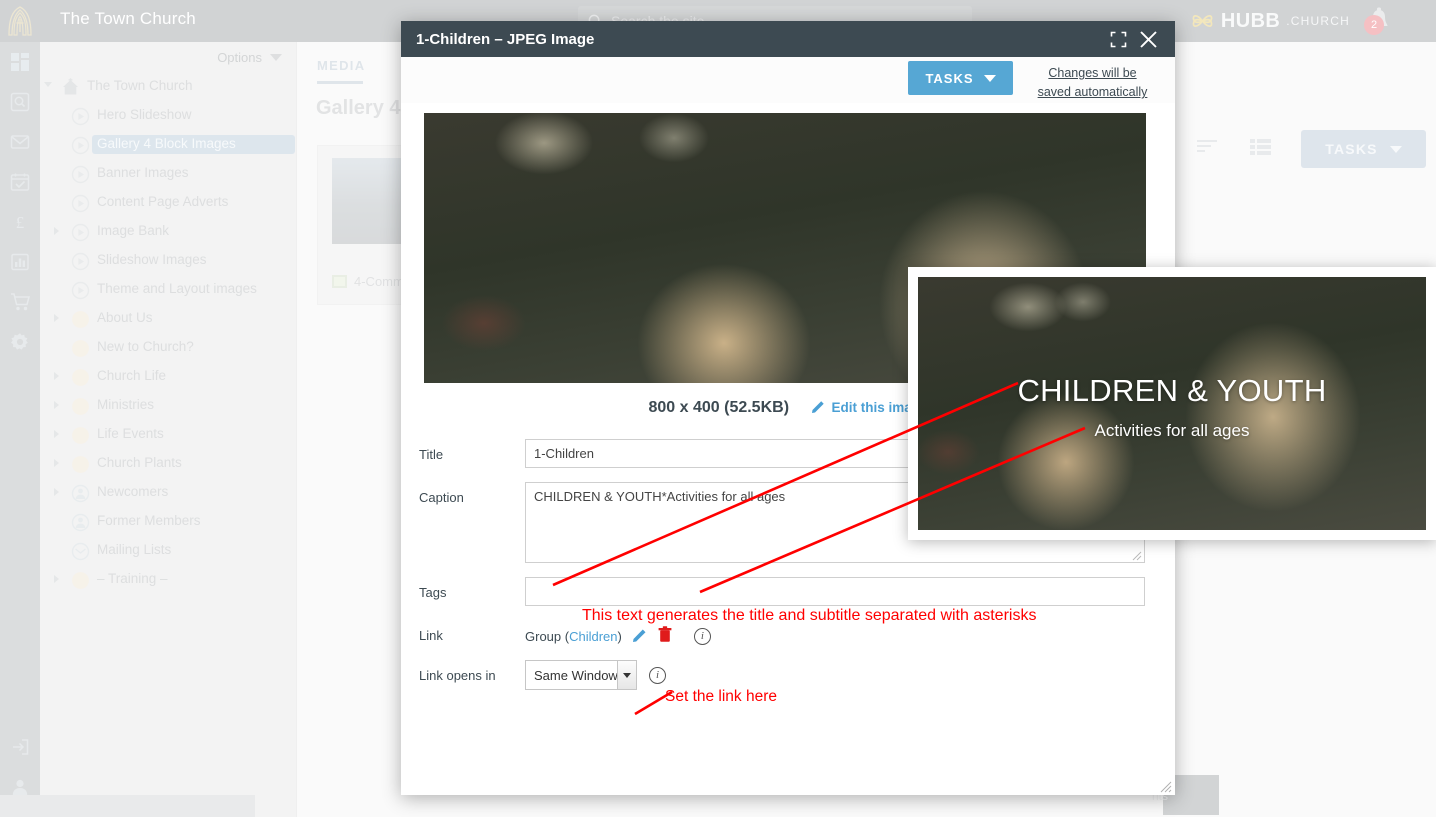 The image size is (1436, 817). Describe the element at coordinates (835, 591) in the screenshot. I see `tags-input` at that location.